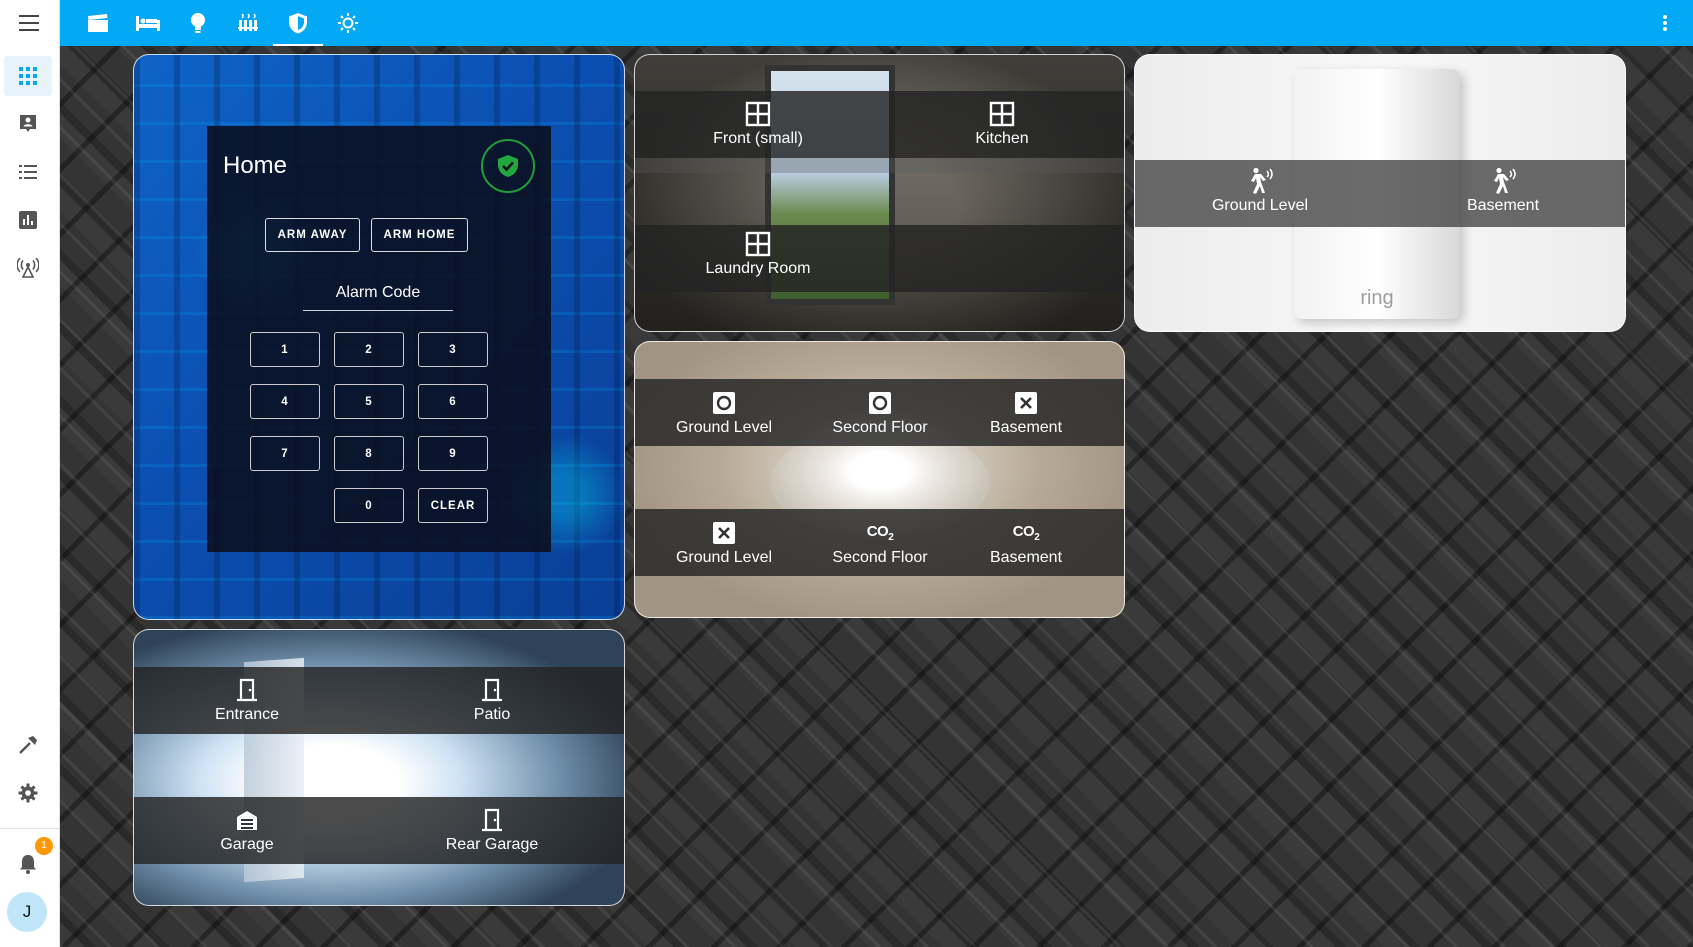  Describe the element at coordinates (419, 235) in the screenshot. I see `arm-home-button: ARM HOME` at that location.